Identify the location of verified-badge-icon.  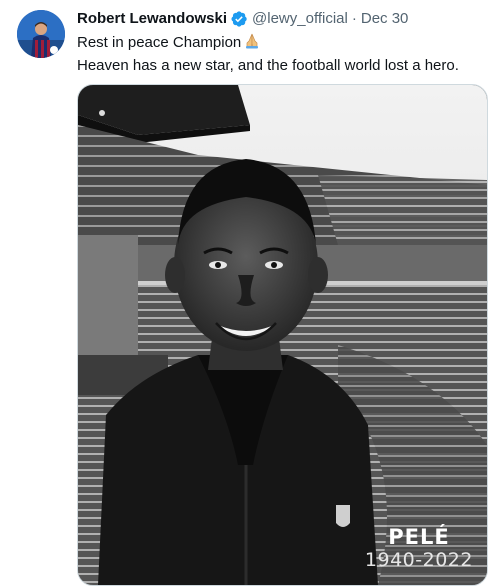
(239, 19).